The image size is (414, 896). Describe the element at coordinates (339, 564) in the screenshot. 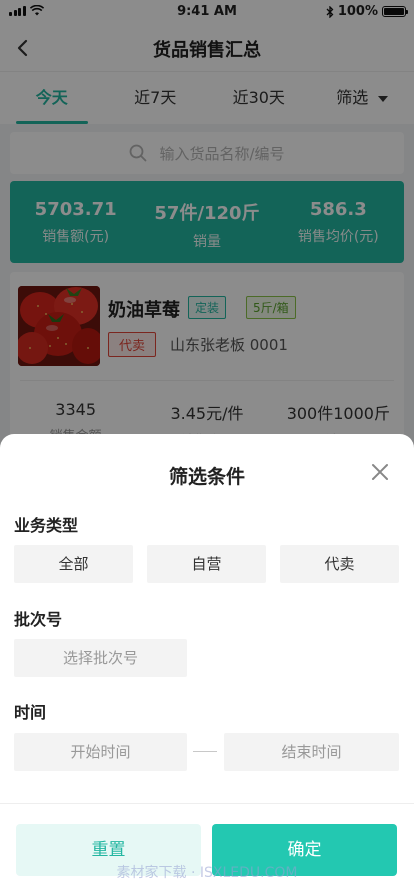

I see `option-consign: 代卖` at that location.